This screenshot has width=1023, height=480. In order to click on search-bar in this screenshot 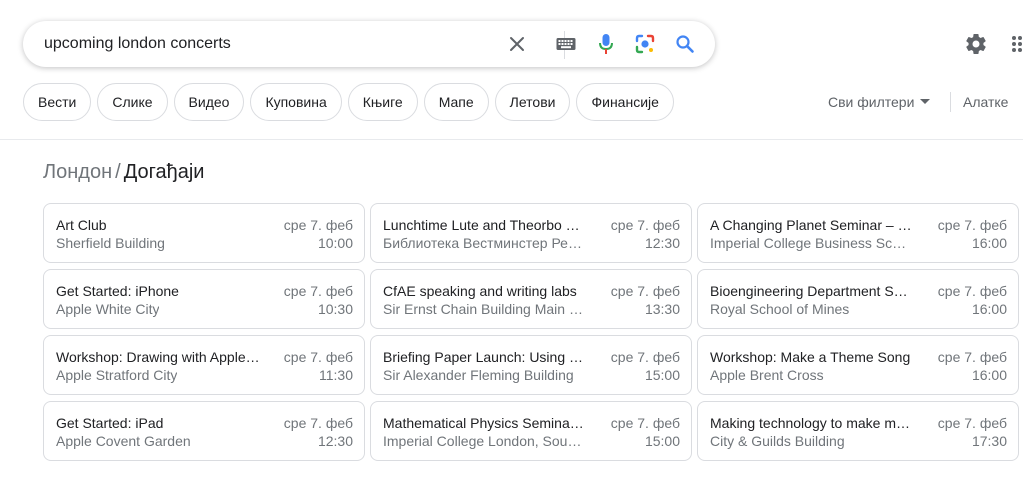, I will do `click(369, 44)`.